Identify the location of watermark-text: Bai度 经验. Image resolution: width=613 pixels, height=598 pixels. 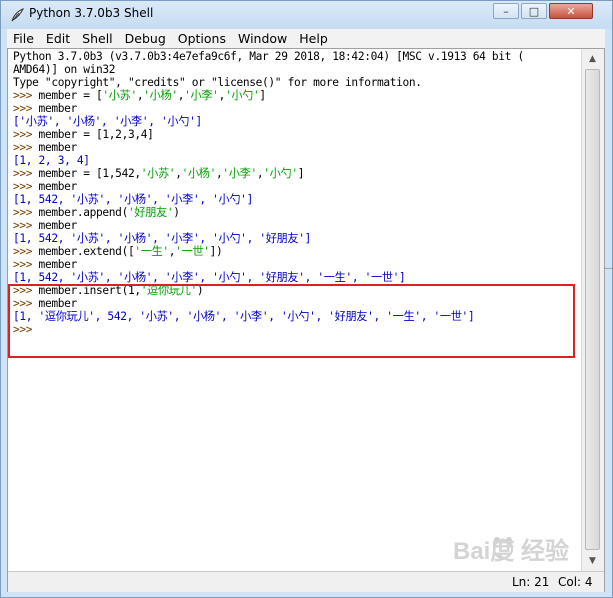
(511, 551).